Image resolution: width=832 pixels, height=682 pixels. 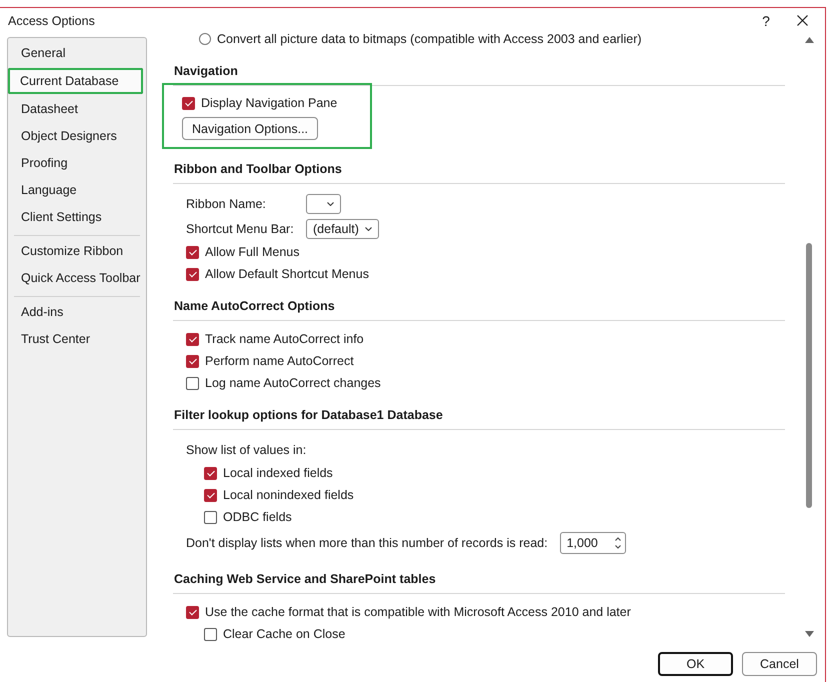 I want to click on checkbox-label: Convert all picture data to bitmaps (compatible with Access 2003 and earlier), so click(x=429, y=39).